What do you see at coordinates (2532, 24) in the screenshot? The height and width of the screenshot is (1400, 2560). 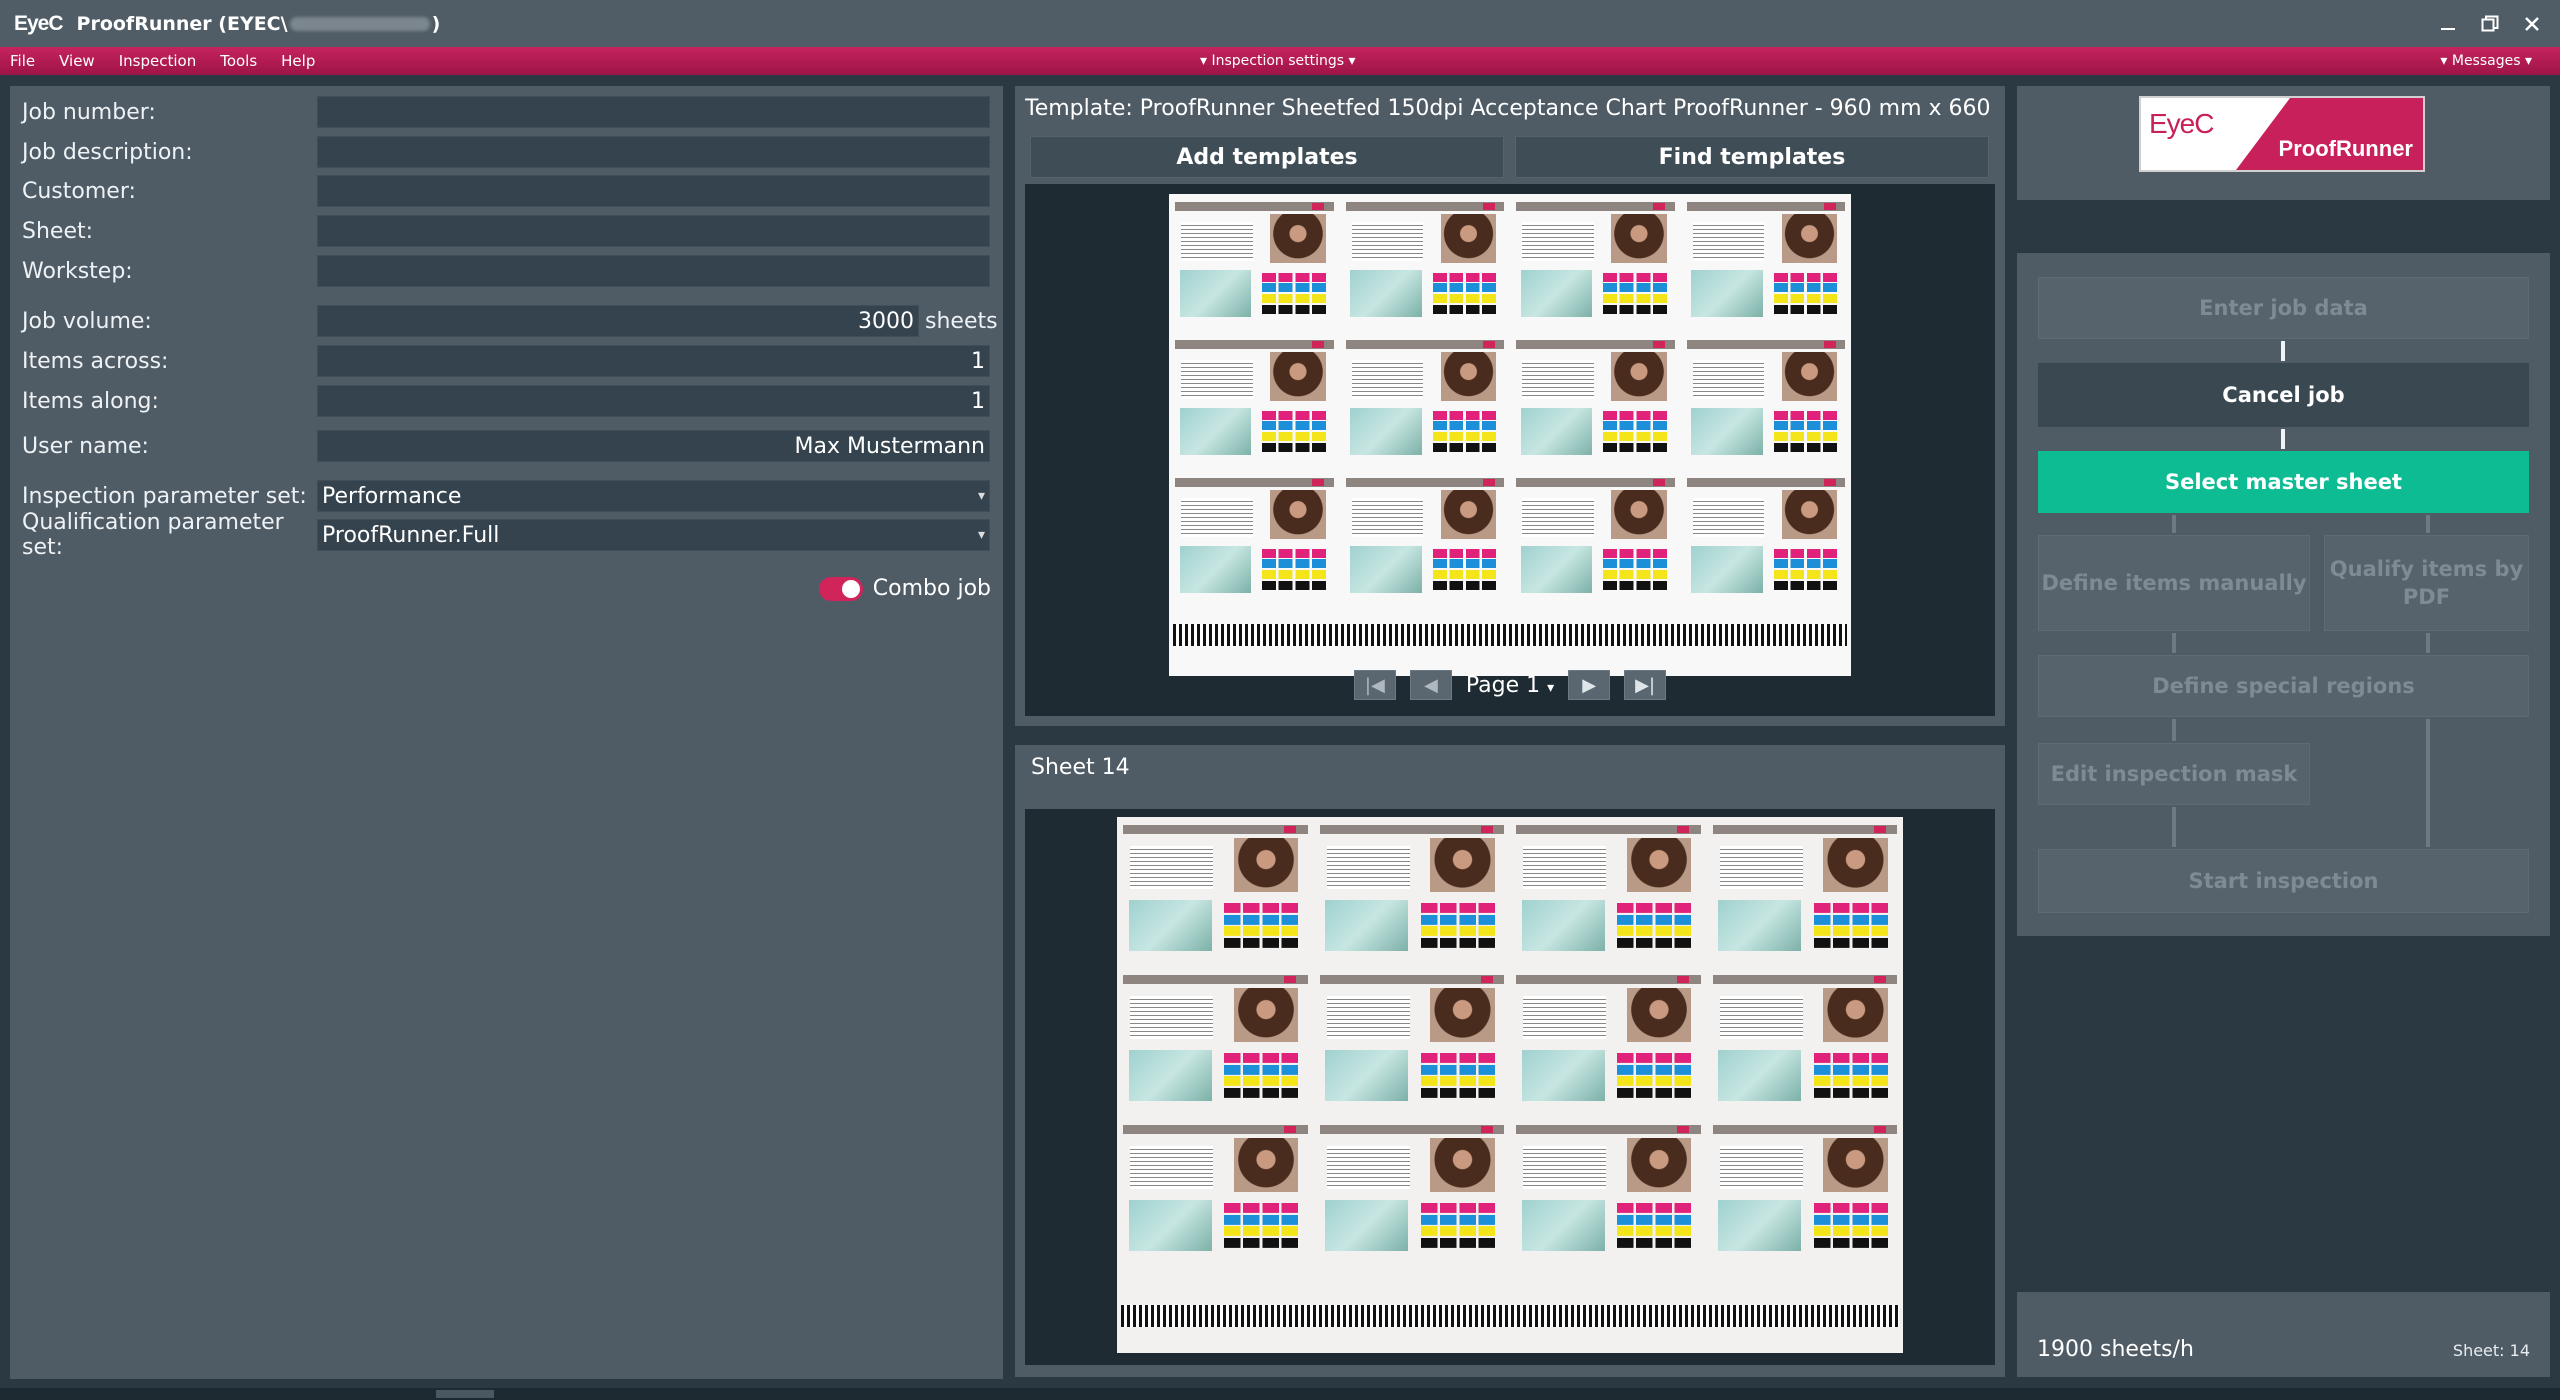 I see `close-icon` at bounding box center [2532, 24].